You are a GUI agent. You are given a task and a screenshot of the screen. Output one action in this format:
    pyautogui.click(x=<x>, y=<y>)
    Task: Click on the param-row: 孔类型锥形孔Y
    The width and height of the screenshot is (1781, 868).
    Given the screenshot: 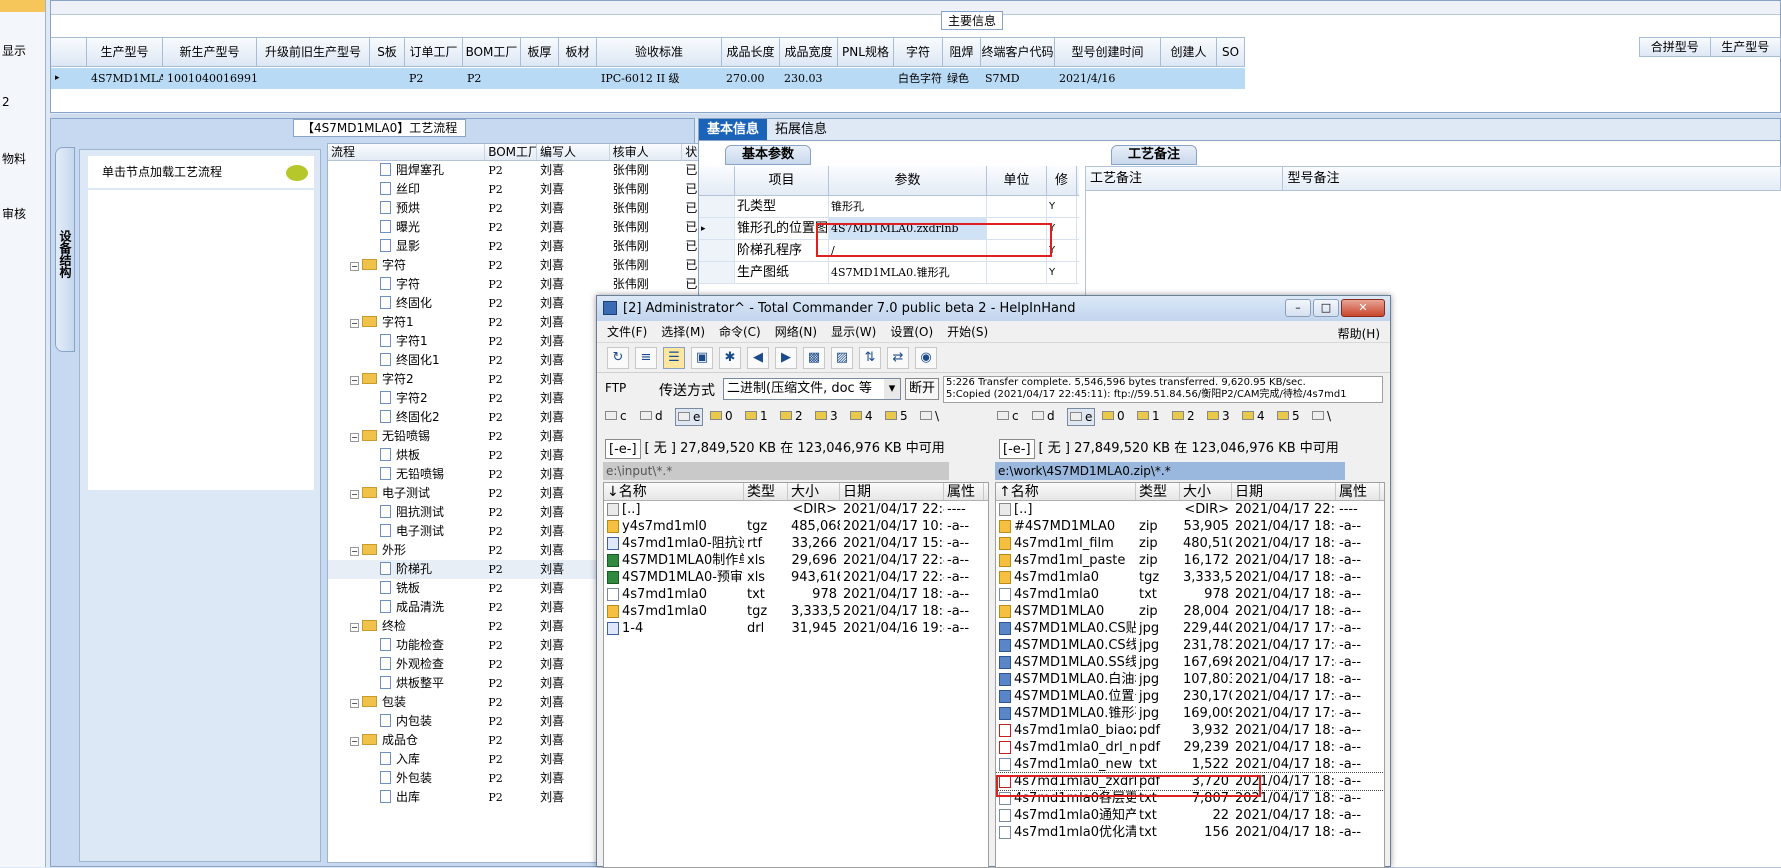 What is the action you would take?
    pyautogui.click(x=889, y=207)
    